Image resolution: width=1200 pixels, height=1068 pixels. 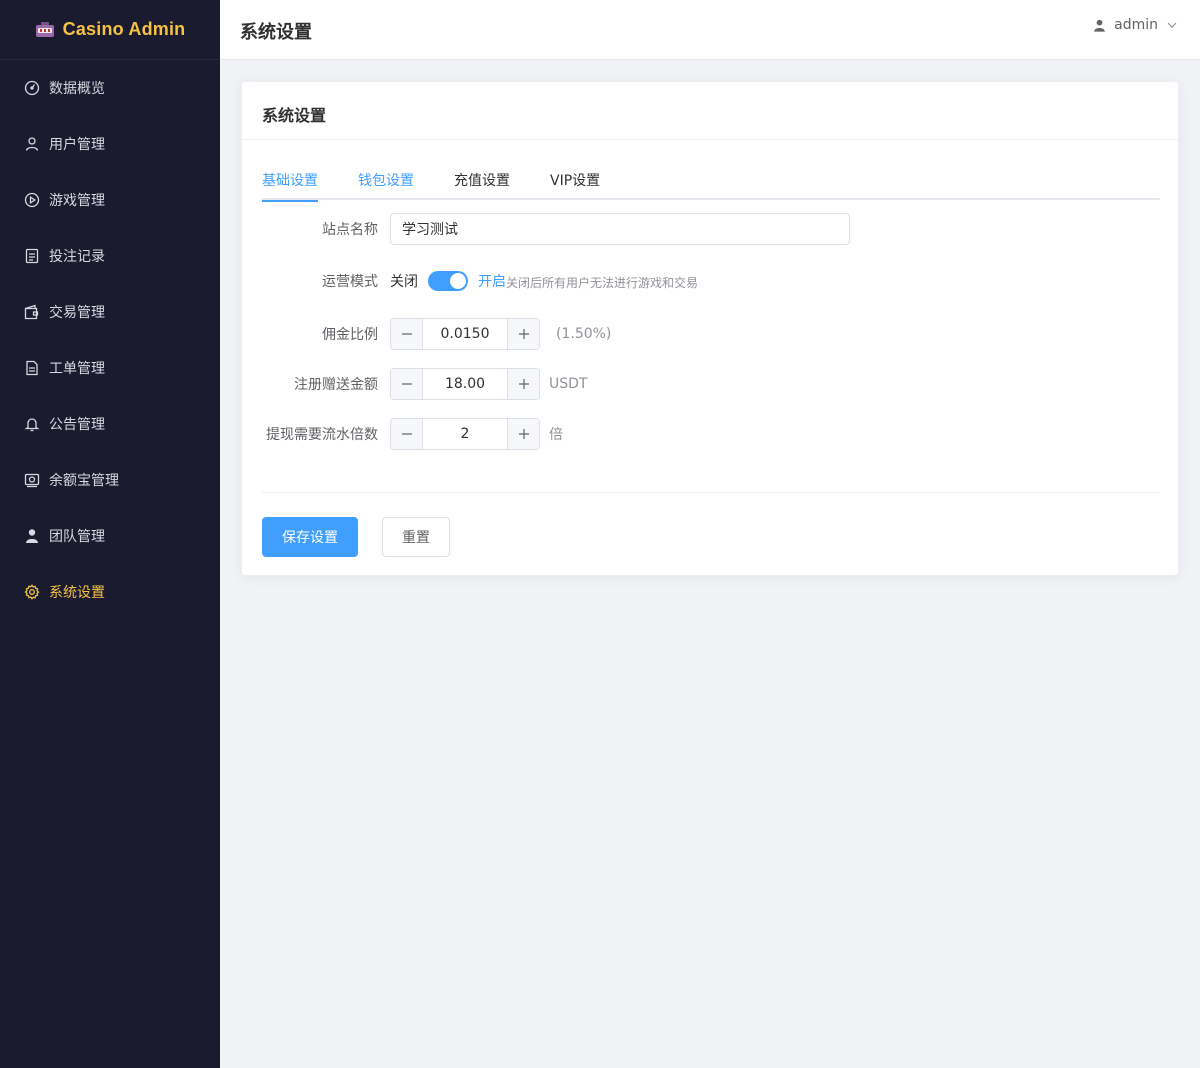 I want to click on sidebar-item-team: 团队管理, so click(x=110, y=536).